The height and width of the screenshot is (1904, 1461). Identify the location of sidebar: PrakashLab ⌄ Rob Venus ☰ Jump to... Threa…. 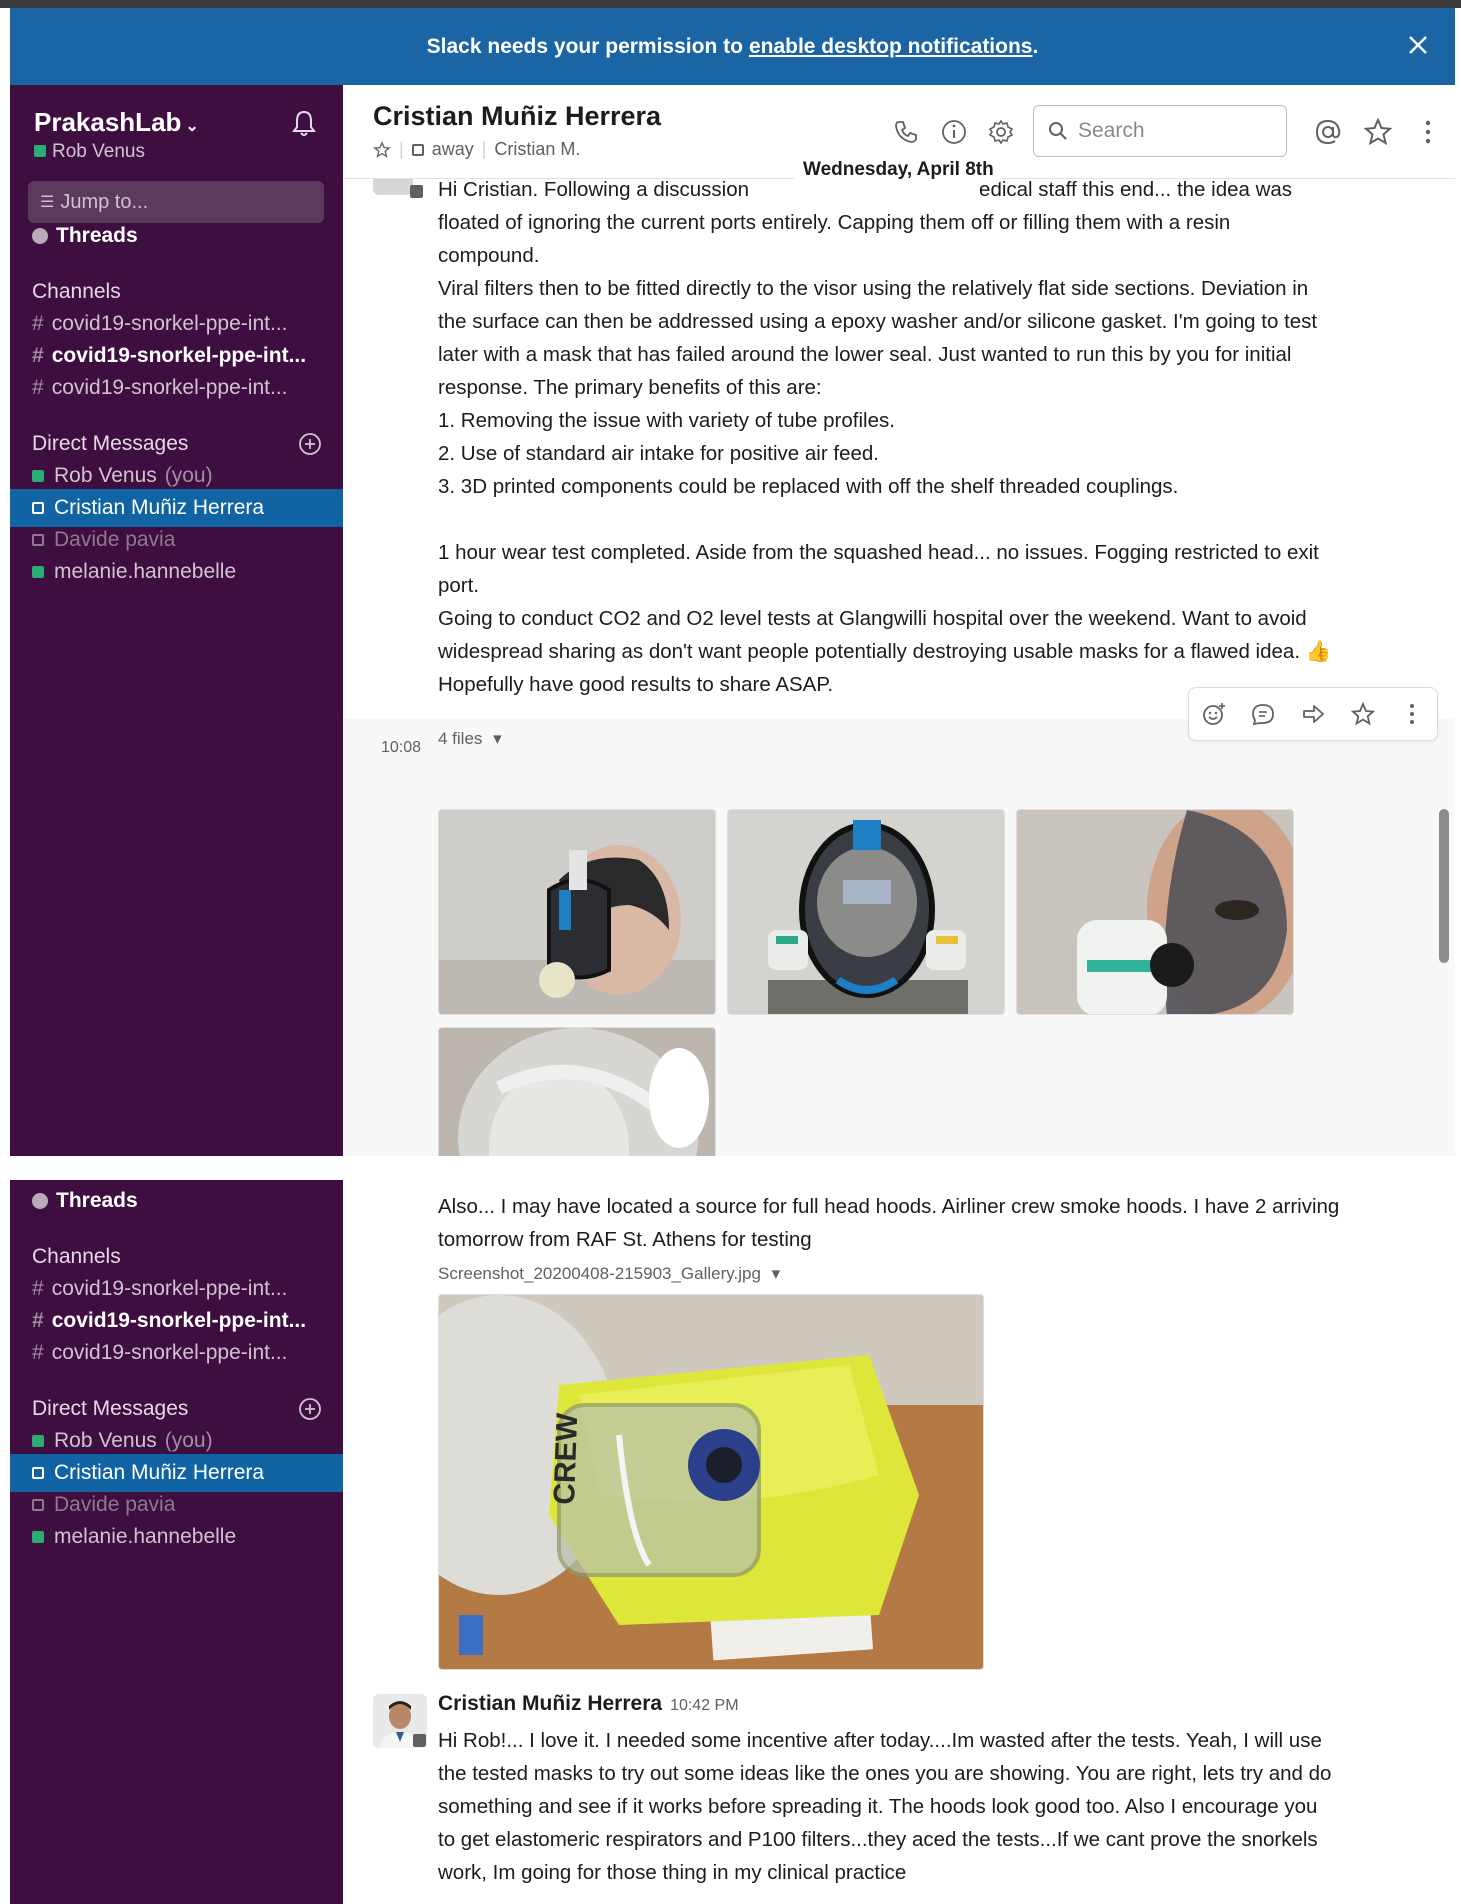
(176, 620).